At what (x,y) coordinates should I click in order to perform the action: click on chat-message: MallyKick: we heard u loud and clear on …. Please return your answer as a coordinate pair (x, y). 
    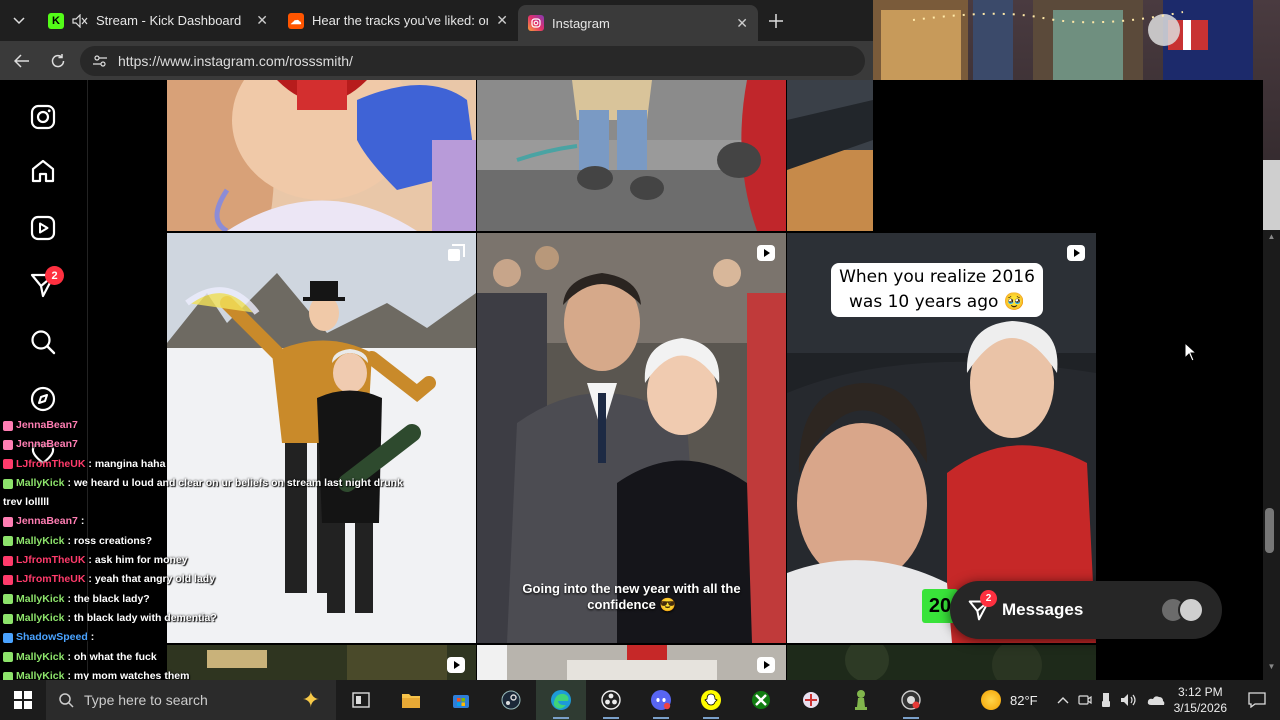
    Looking at the image, I should click on (201, 483).